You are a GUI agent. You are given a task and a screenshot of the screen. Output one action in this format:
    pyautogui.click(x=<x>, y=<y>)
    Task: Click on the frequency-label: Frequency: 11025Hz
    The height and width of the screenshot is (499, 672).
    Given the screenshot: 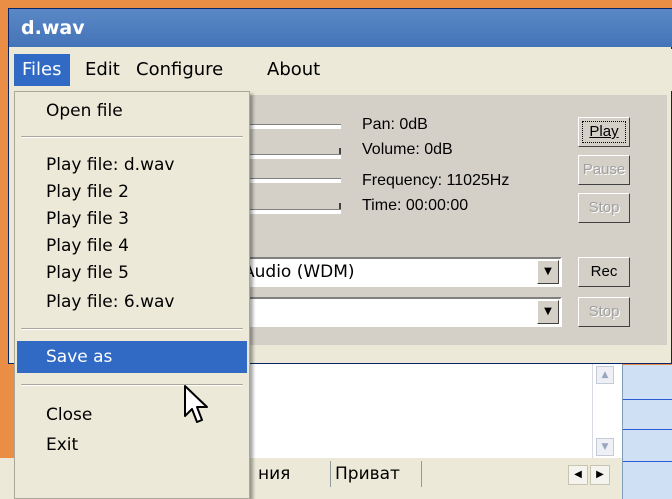 What is the action you would take?
    pyautogui.click(x=436, y=180)
    